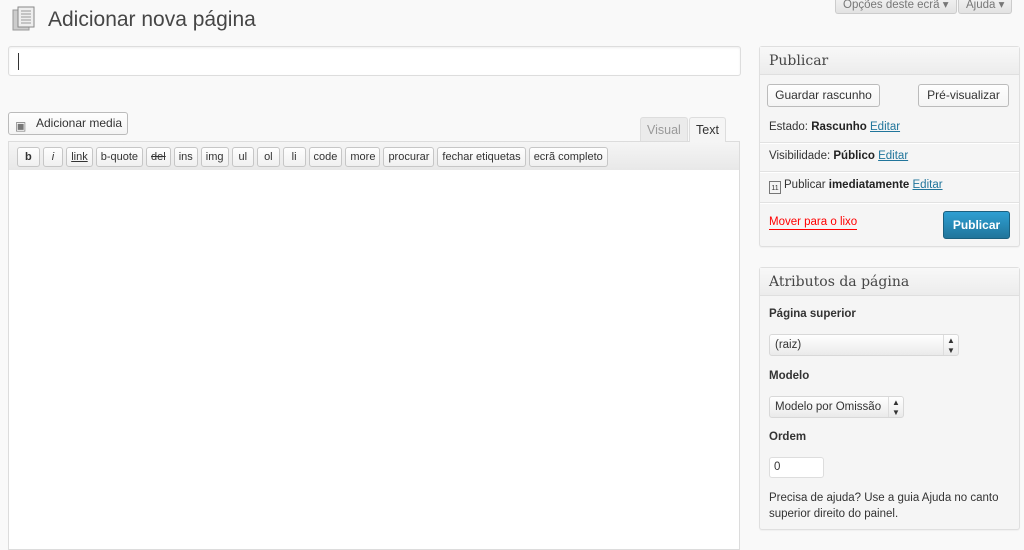 The width and height of the screenshot is (1024, 550). Describe the element at coordinates (963, 95) in the screenshot. I see `preview-button: Pré-visualizar` at that location.